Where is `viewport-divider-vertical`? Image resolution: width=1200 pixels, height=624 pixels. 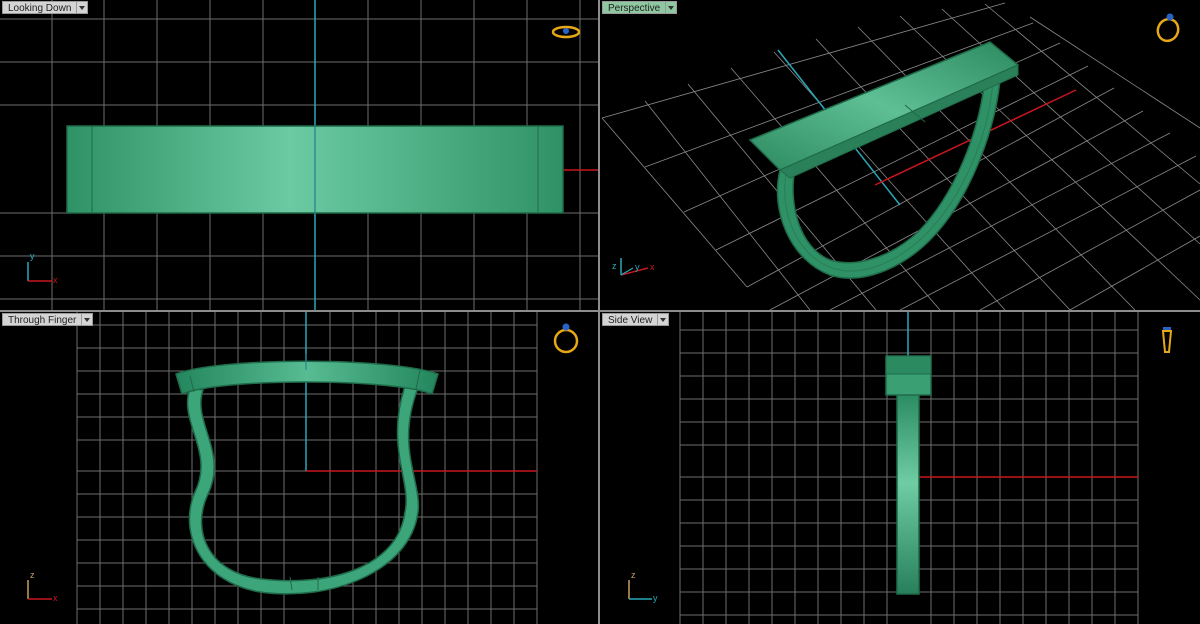
viewport-divider-vertical is located at coordinates (599, 312).